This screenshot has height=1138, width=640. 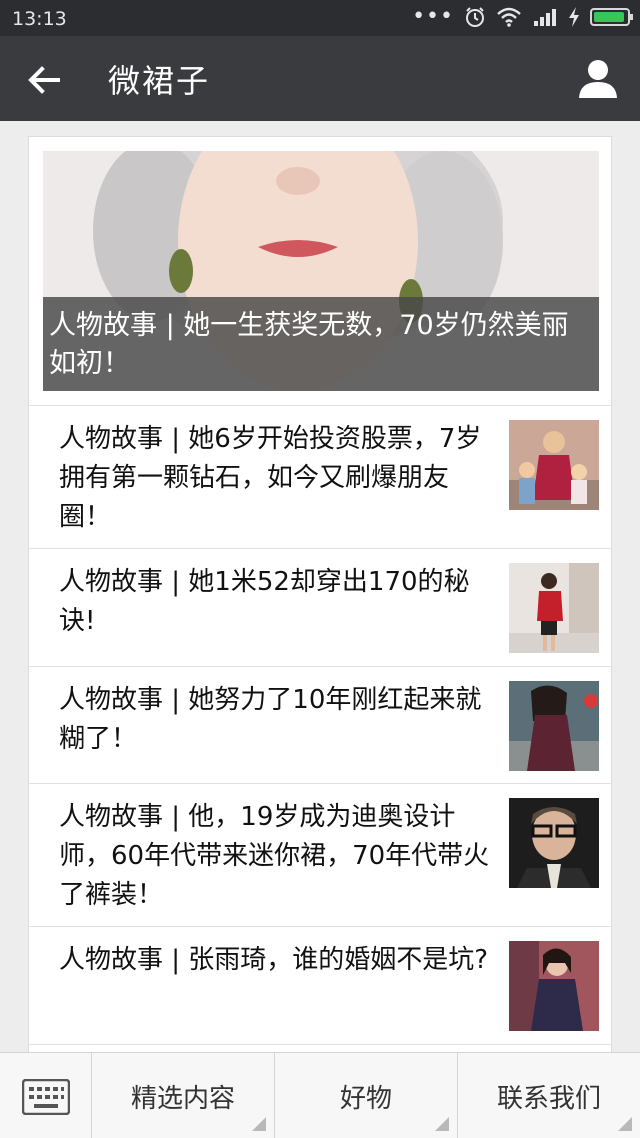 I want to click on article-title: 人物故事 | 他，19岁成为迪奥设计师，60年代带来迷你裙，70年代带火了裤装！, so click(x=274, y=856).